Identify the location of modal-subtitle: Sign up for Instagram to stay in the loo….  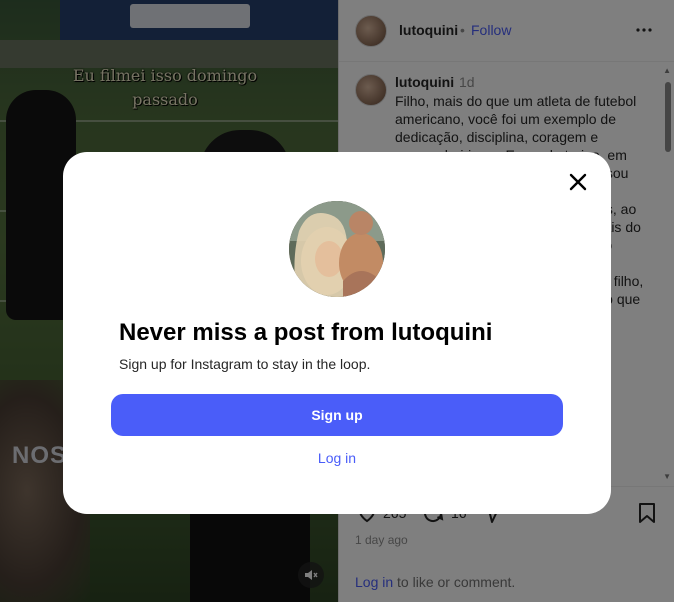
(245, 364).